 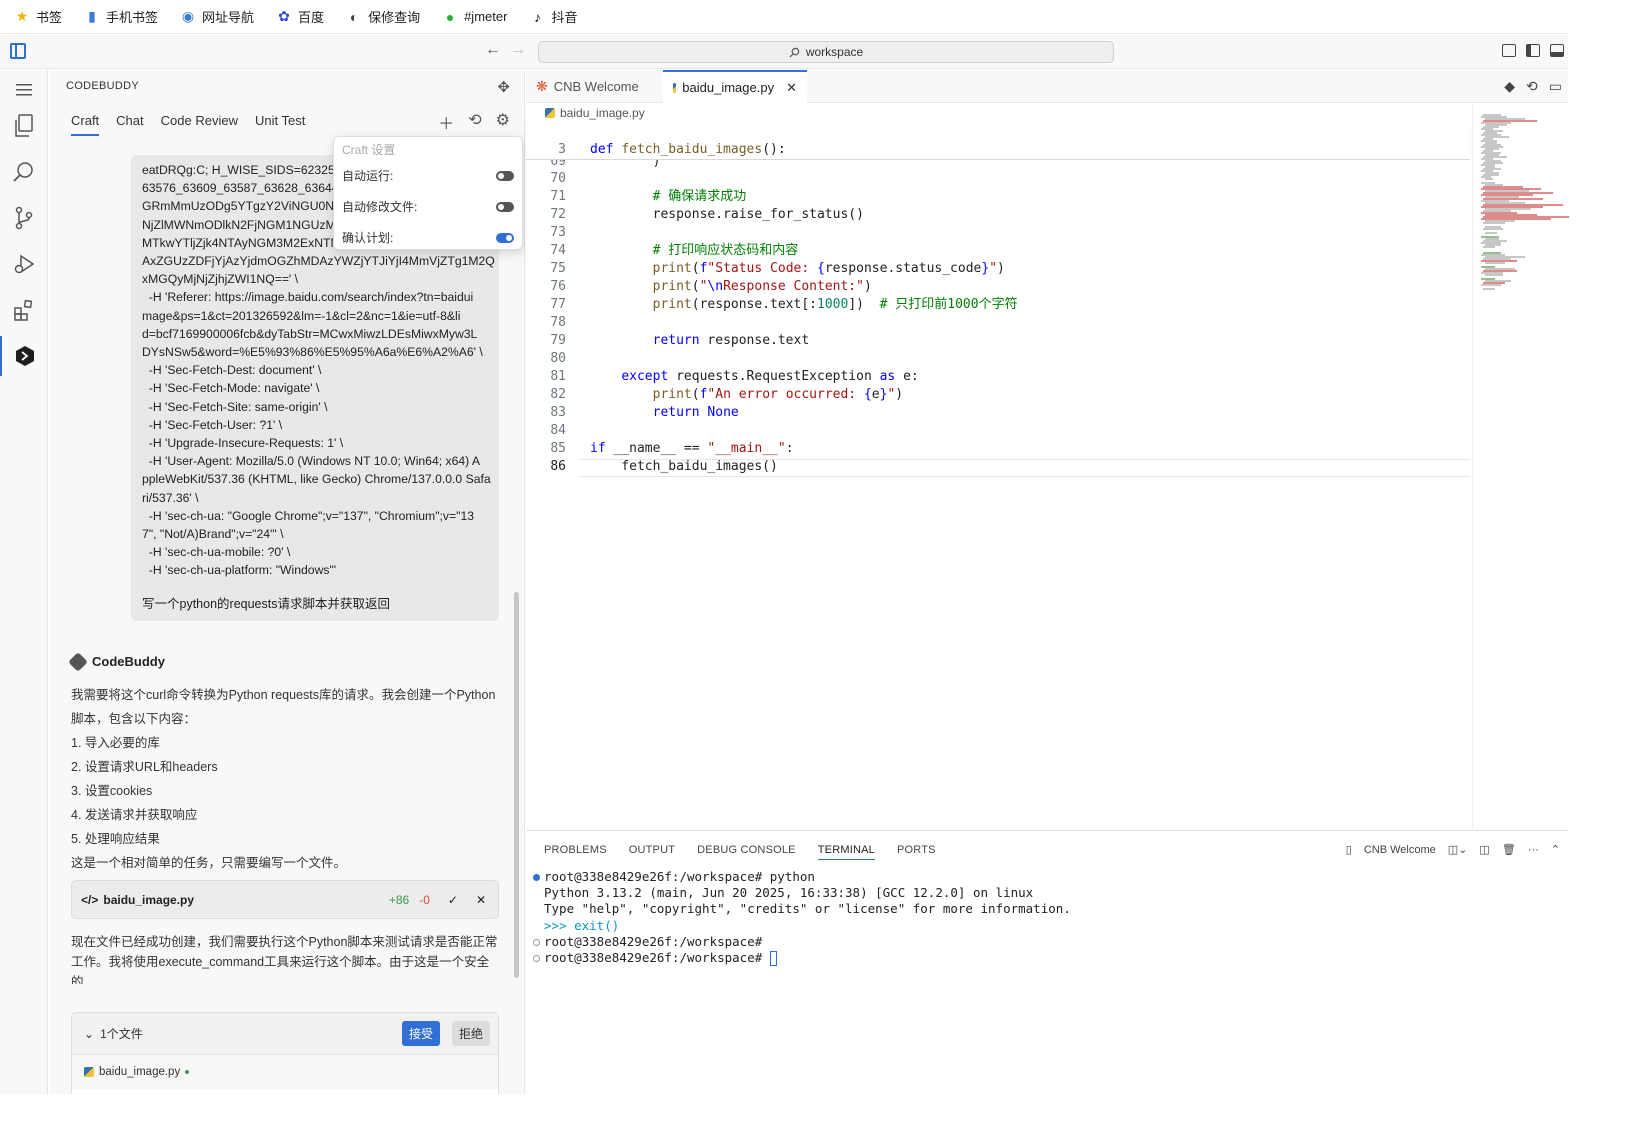 What do you see at coordinates (89, 1034) in the screenshot?
I see `chevron-down-icon: ⌄` at bounding box center [89, 1034].